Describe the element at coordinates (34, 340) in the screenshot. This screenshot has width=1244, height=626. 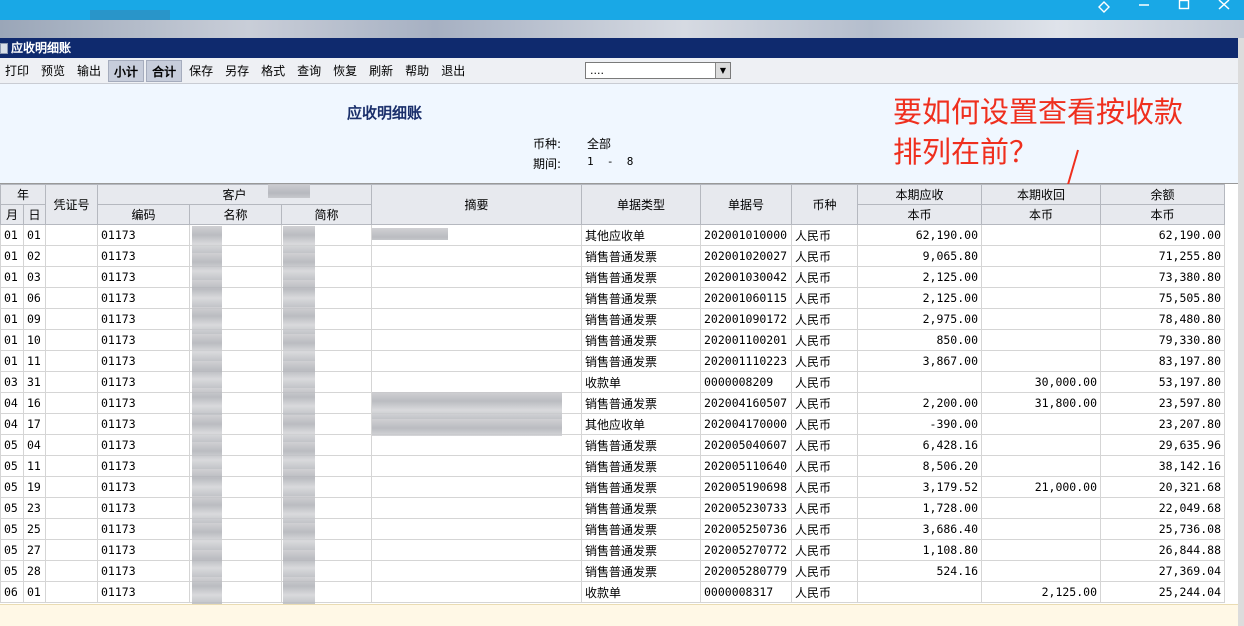
I see `day-cell: 10` at that location.